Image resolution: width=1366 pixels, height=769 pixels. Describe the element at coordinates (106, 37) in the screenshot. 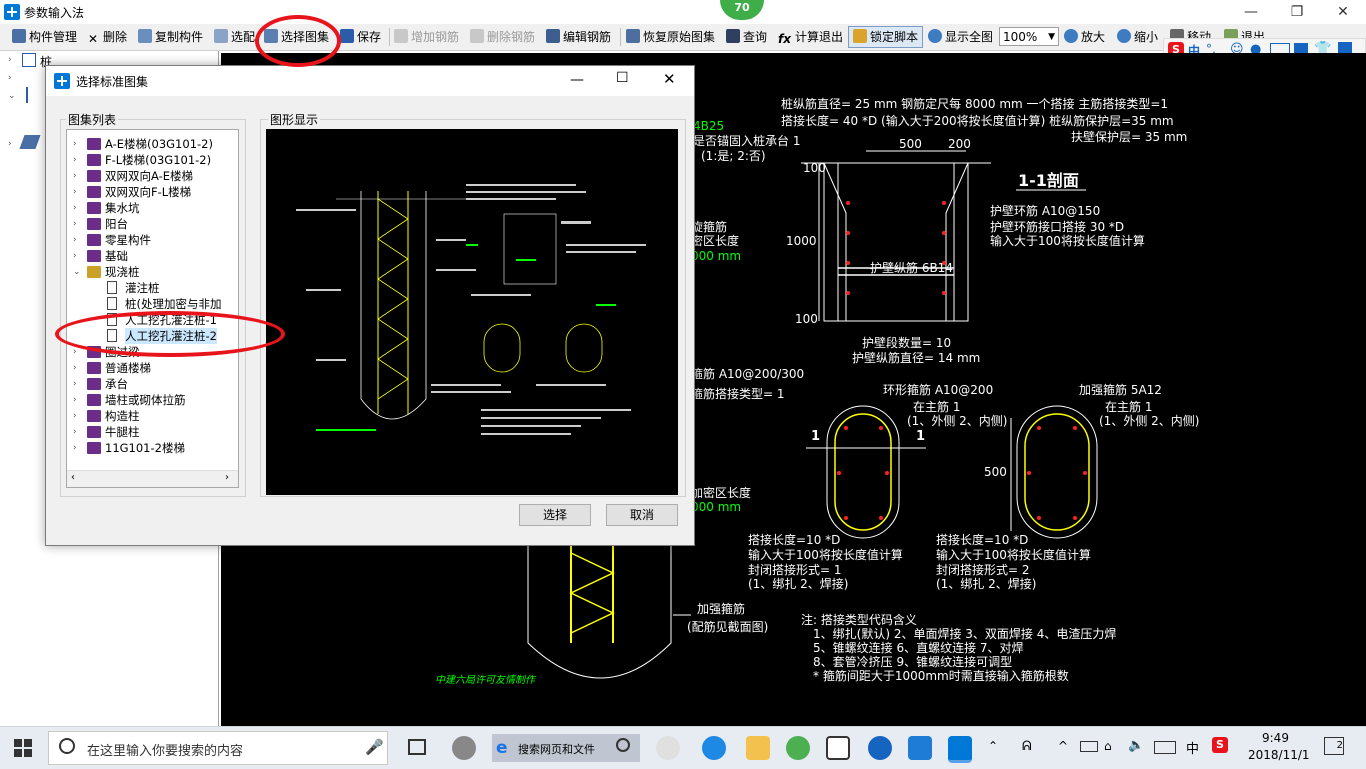

I see `delete-button: ✕ 删除` at that location.